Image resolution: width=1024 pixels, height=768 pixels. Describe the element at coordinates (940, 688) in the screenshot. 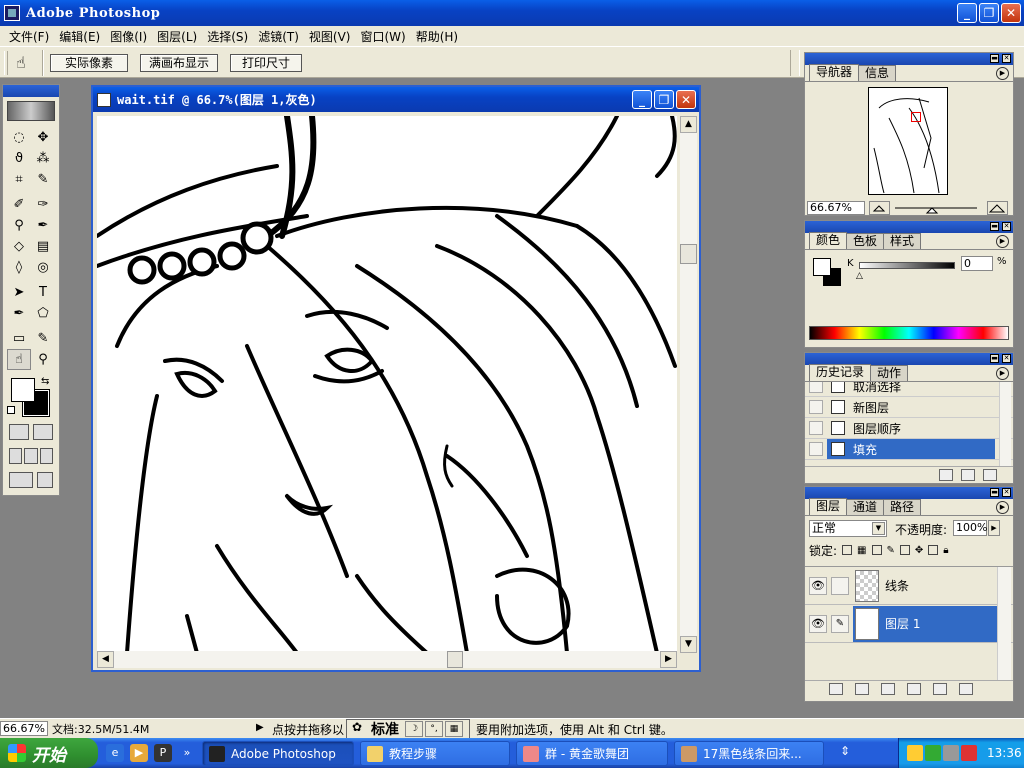

I see `new-layer-icon` at that location.